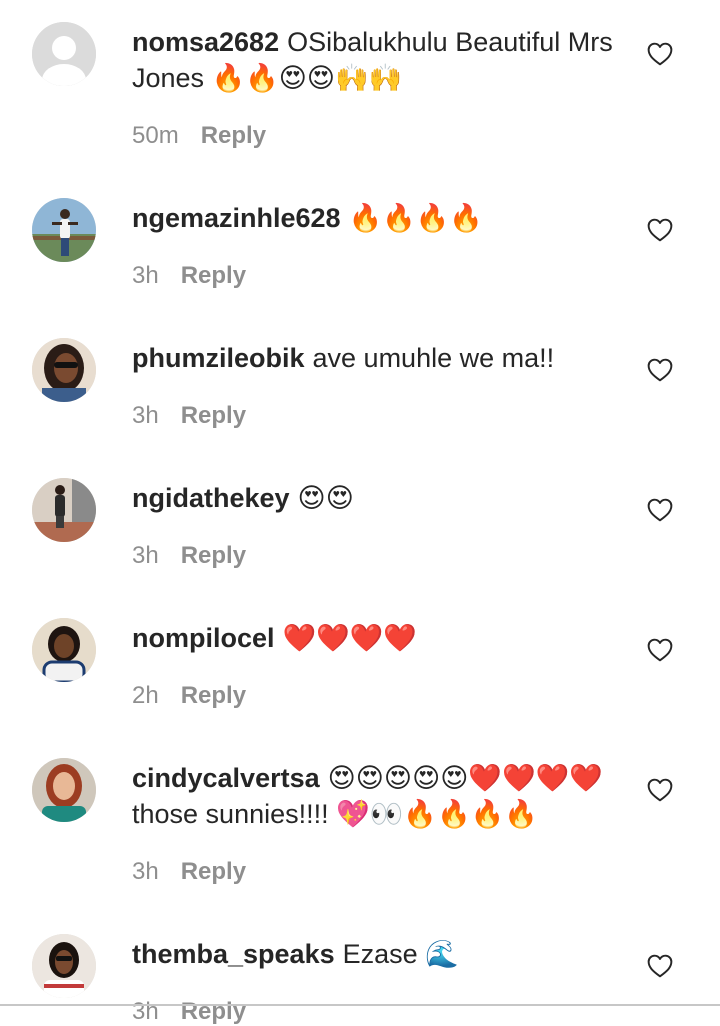  What do you see at coordinates (416, 218) in the screenshot?
I see `comment-text: 🔥🔥🔥🔥` at bounding box center [416, 218].